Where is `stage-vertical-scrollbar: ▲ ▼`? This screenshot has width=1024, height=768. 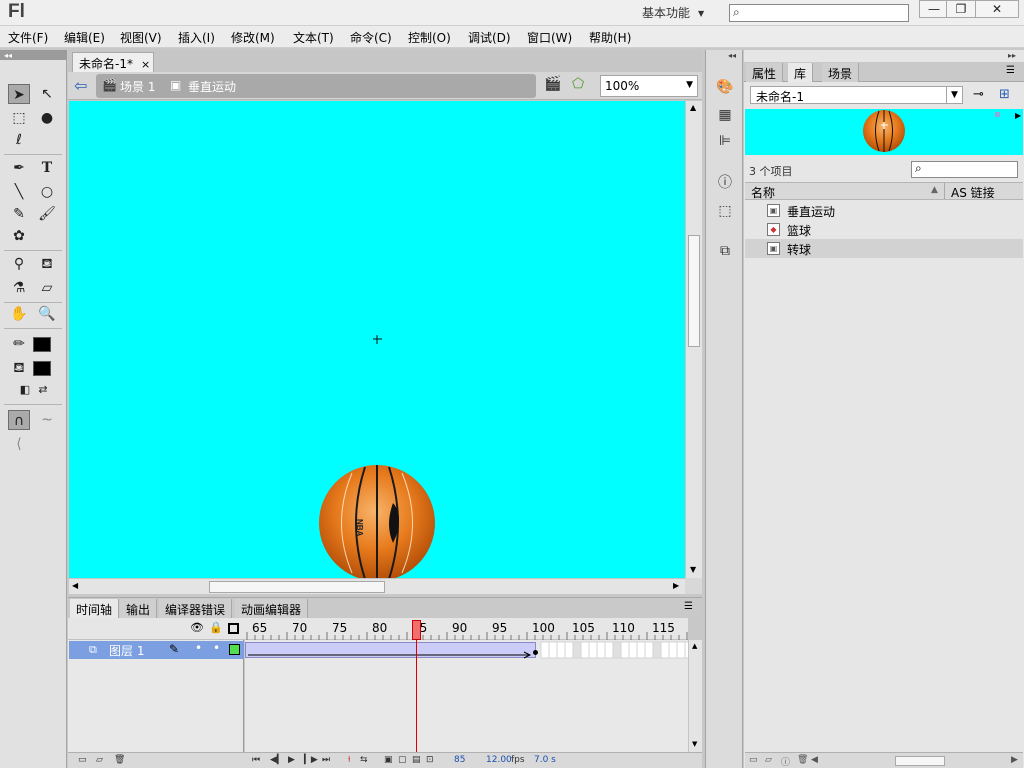 stage-vertical-scrollbar: ▲ ▼ is located at coordinates (693, 339).